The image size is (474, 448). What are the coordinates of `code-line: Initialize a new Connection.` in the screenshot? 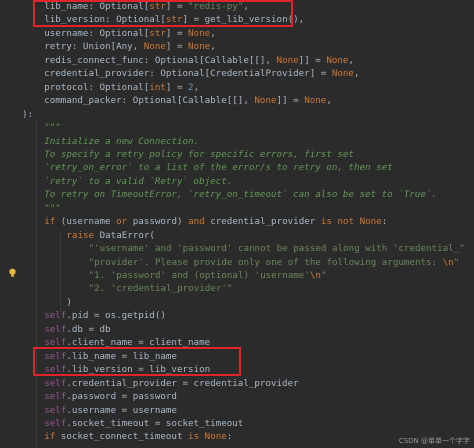 It's located at (121, 141).